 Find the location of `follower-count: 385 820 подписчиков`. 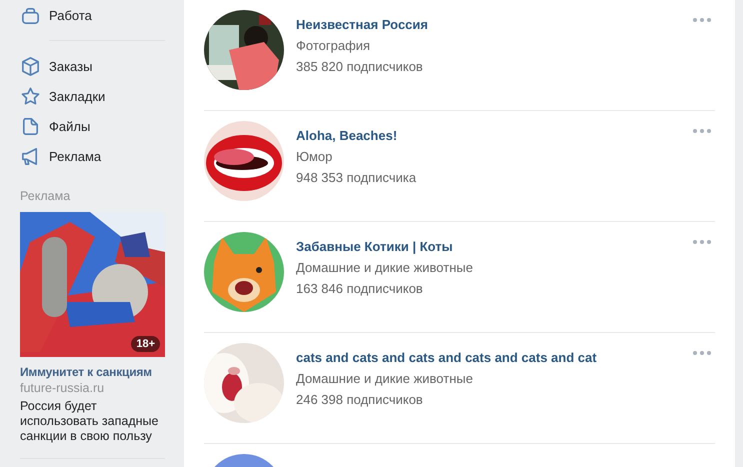

follower-count: 385 820 подписчиков is located at coordinates (360, 66).